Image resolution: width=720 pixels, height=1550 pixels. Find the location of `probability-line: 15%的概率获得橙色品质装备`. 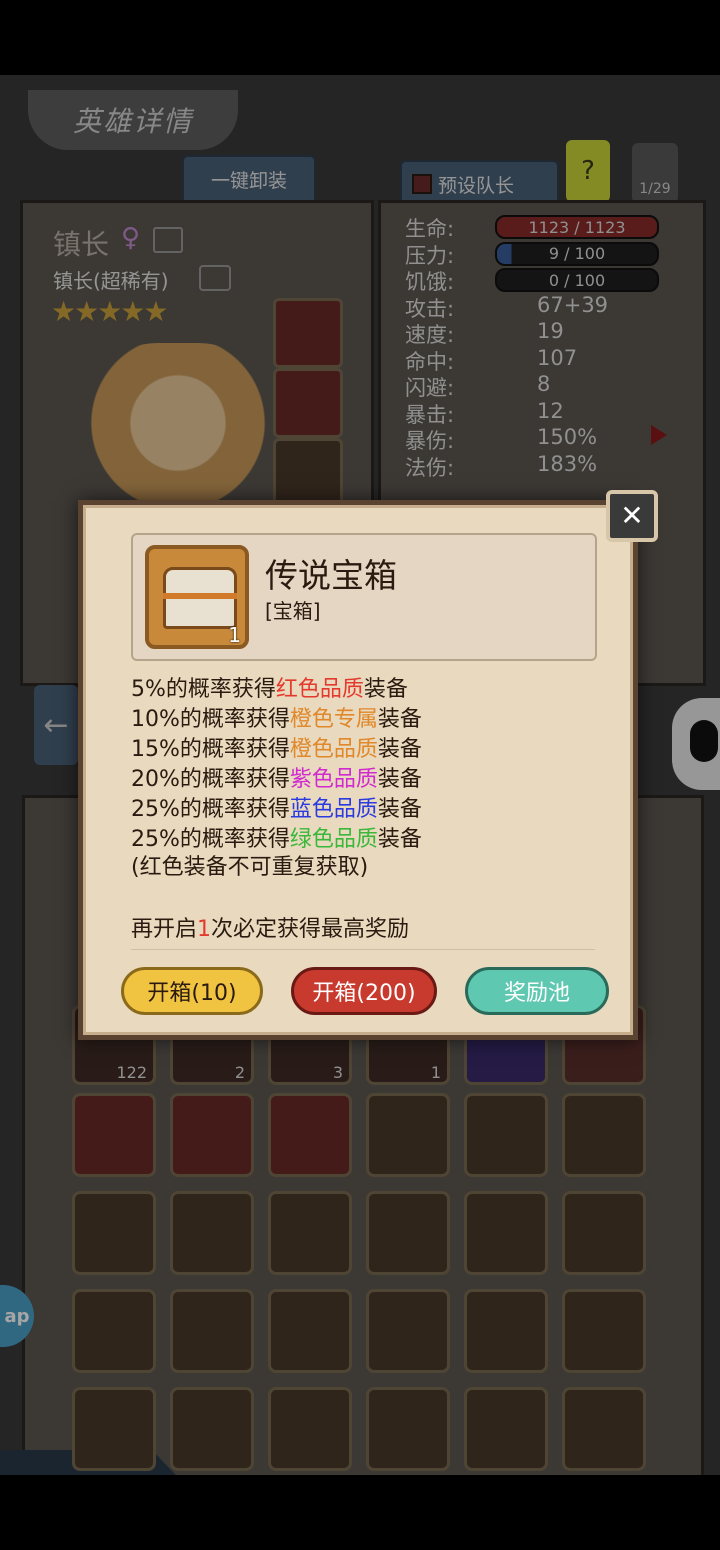

probability-line: 15%的概率获得橙色品质装备 is located at coordinates (276, 747).